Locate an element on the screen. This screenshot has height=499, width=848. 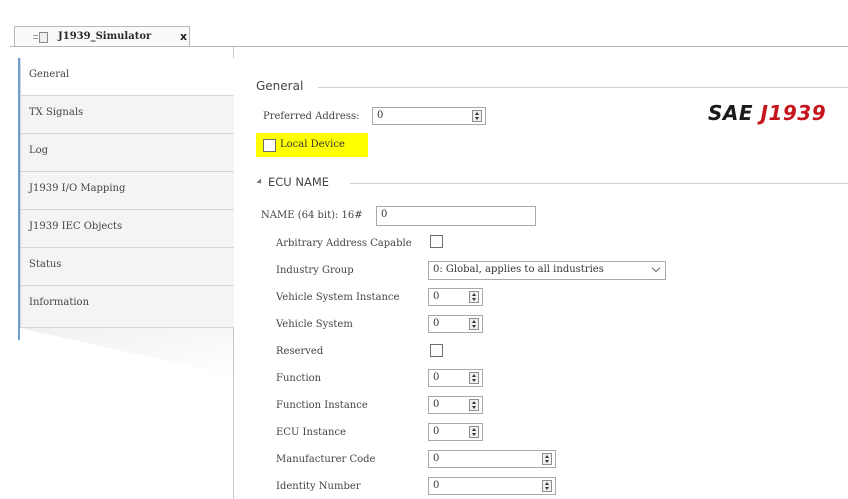
general-section-title: General is located at coordinates (280, 86).